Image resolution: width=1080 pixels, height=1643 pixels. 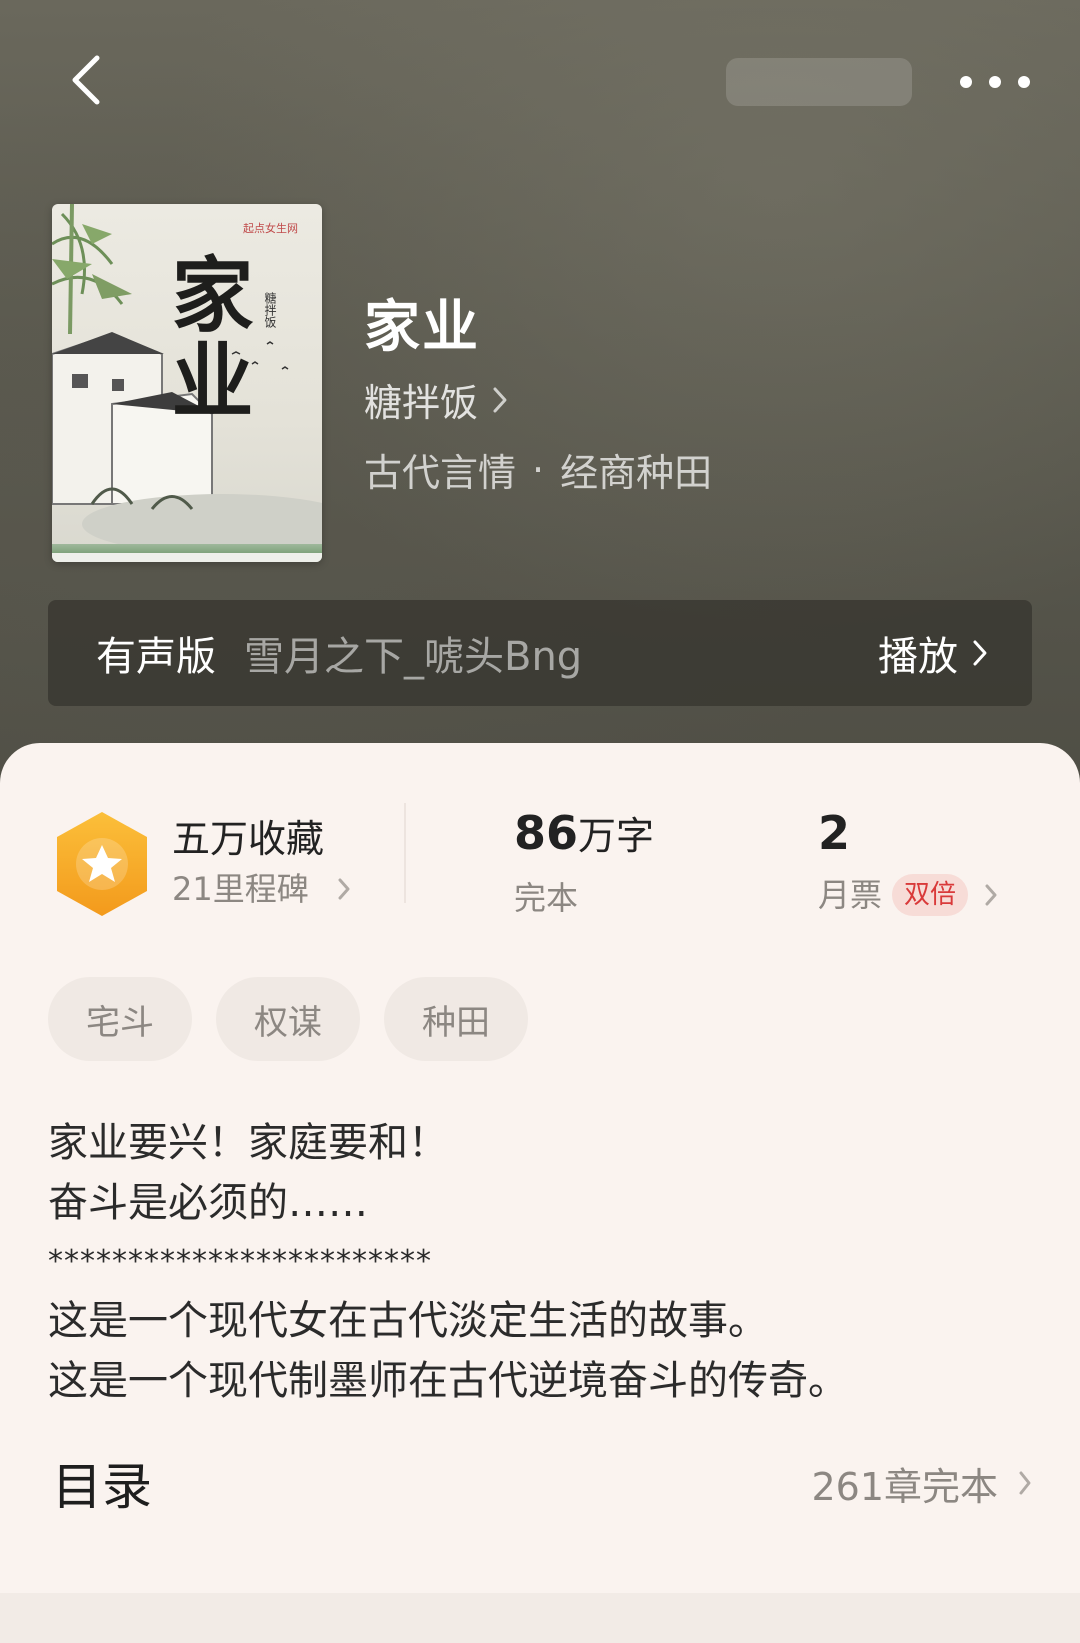 I want to click on cover-publisher: 起点女生网, so click(x=270, y=228).